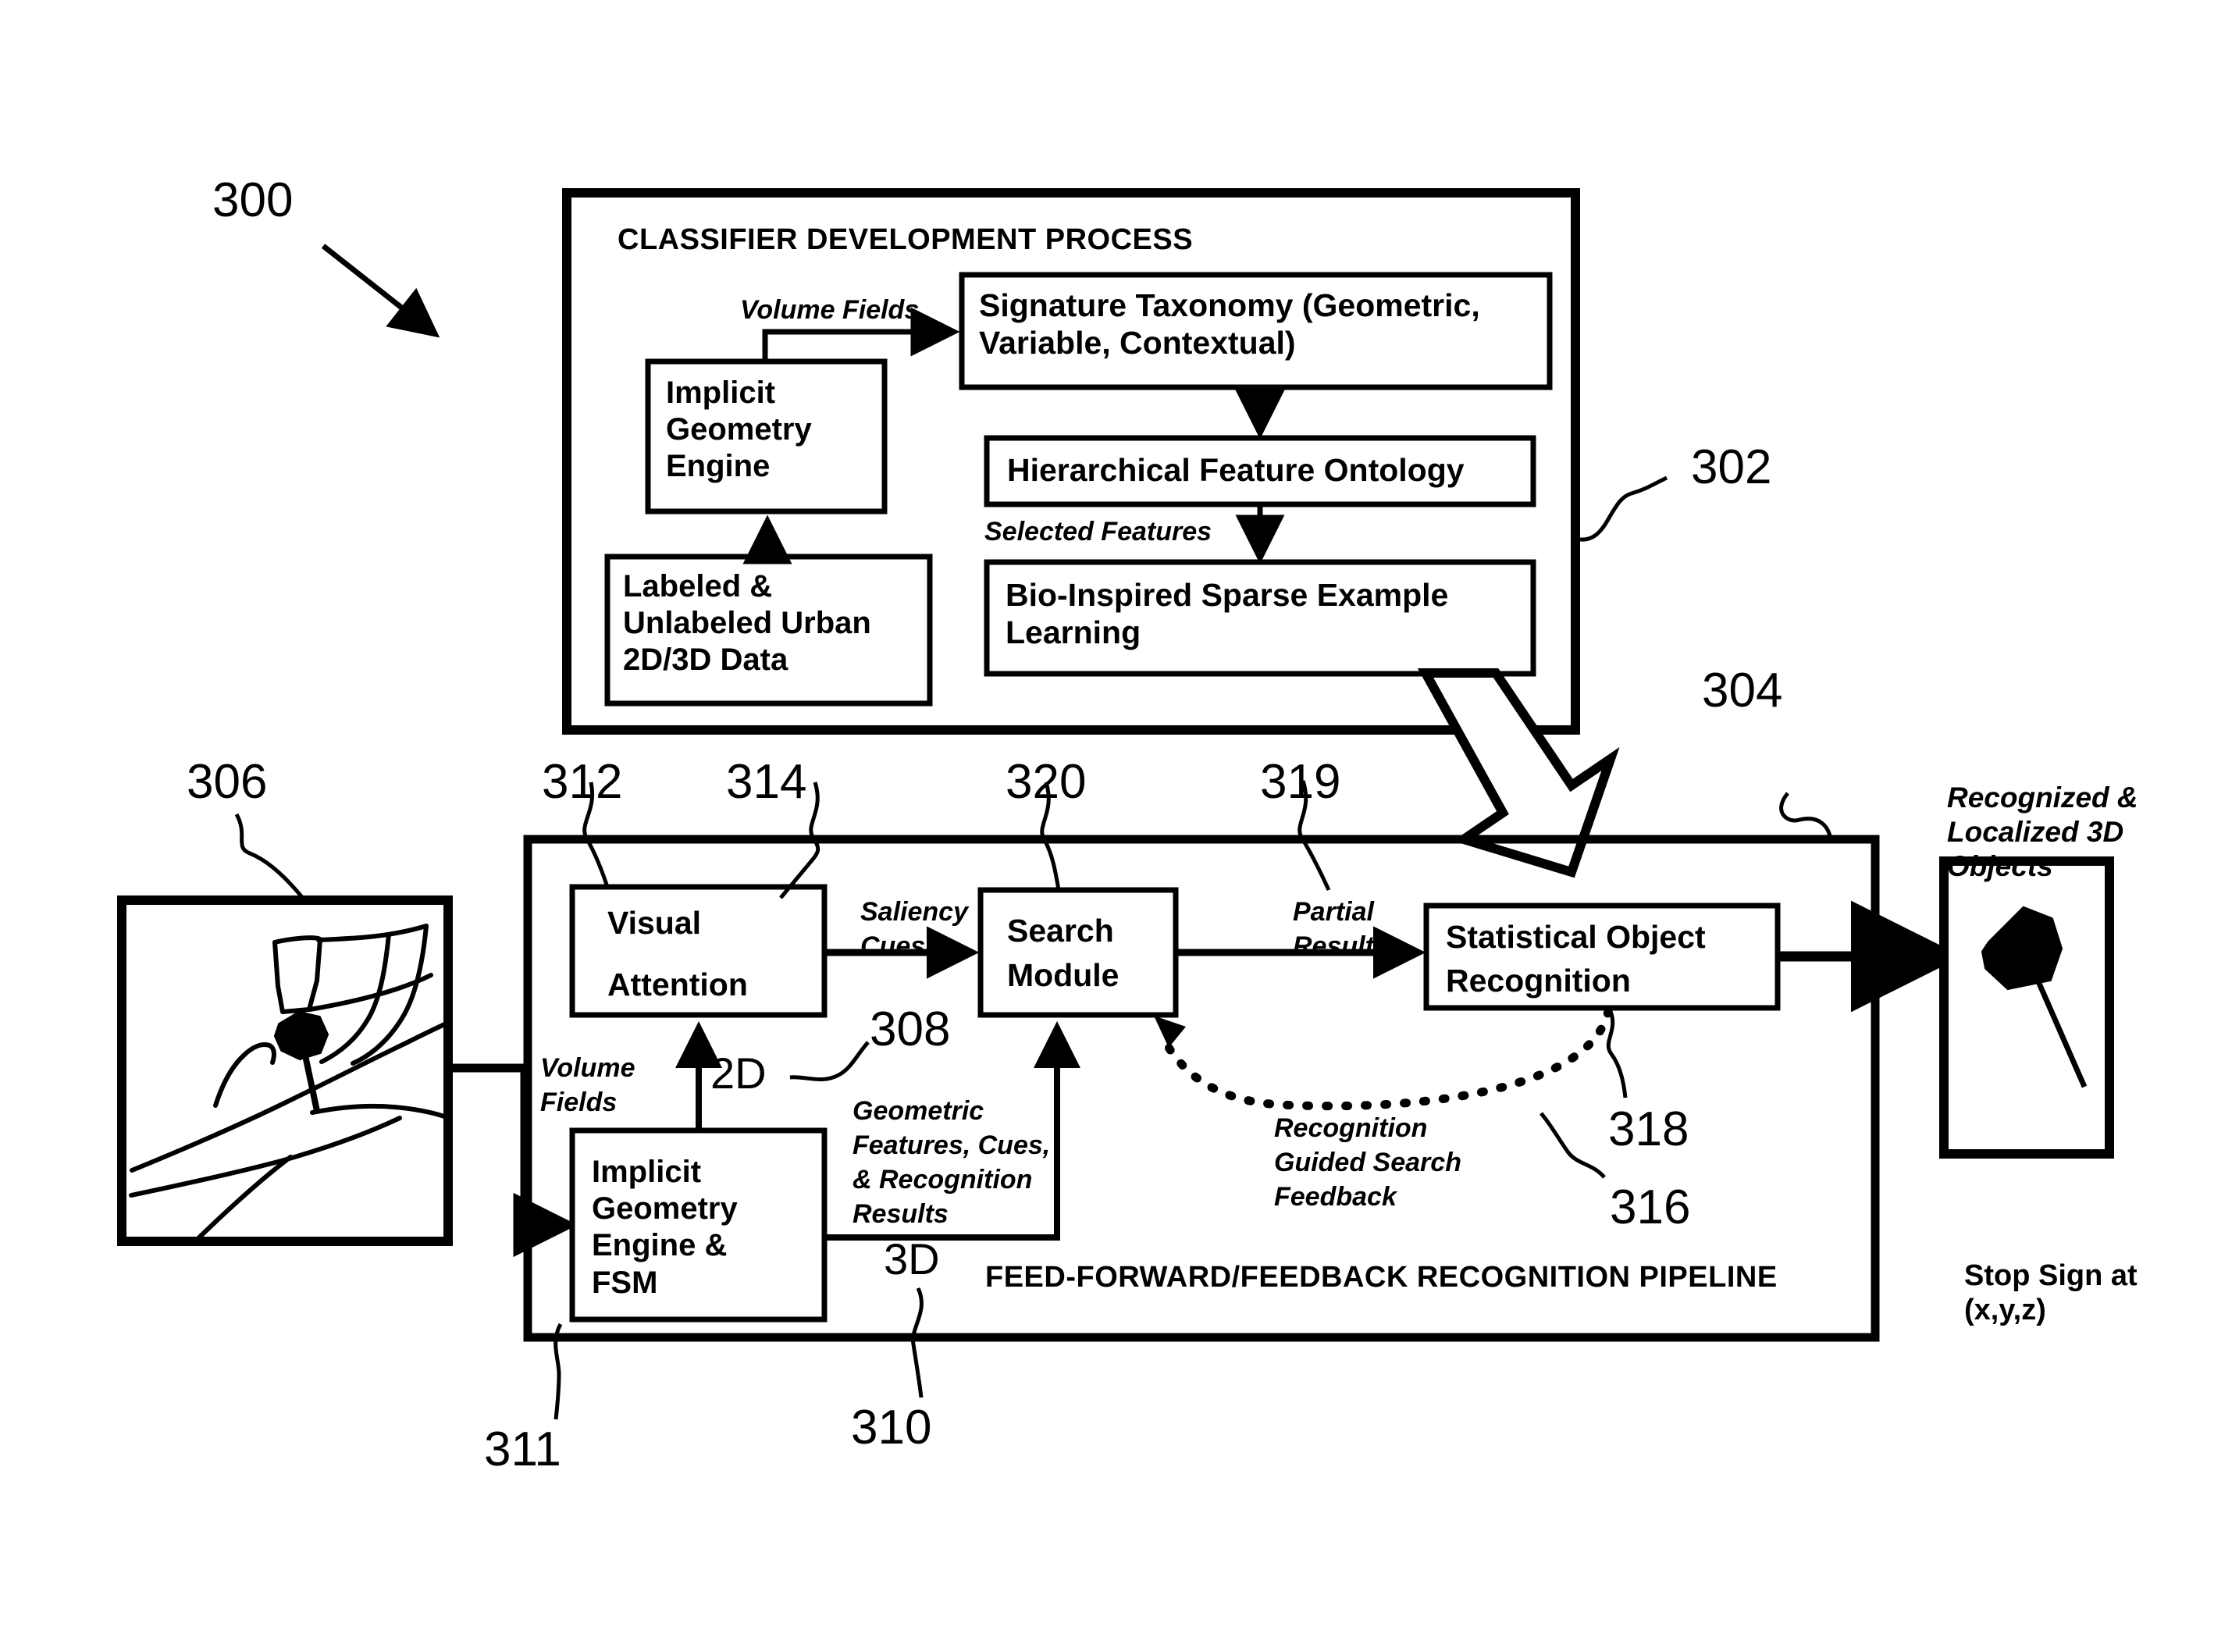  Describe the element at coordinates (766, 782) in the screenshot. I see `ref-314-label: 314` at that location.